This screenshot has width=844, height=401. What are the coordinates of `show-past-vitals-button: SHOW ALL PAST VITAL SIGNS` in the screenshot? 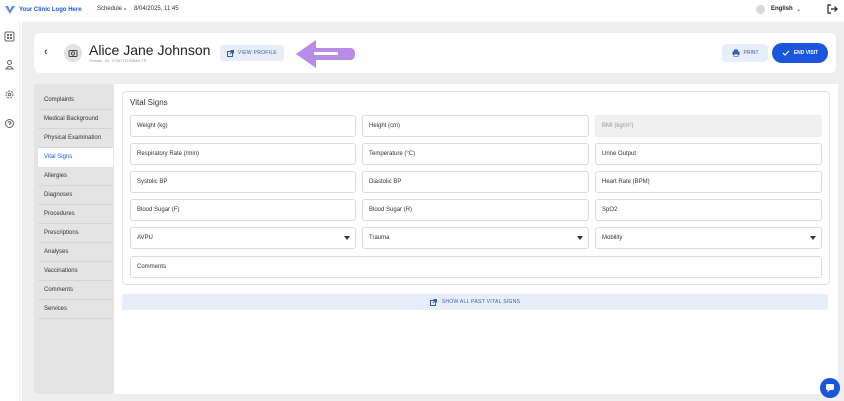 It's located at (475, 302).